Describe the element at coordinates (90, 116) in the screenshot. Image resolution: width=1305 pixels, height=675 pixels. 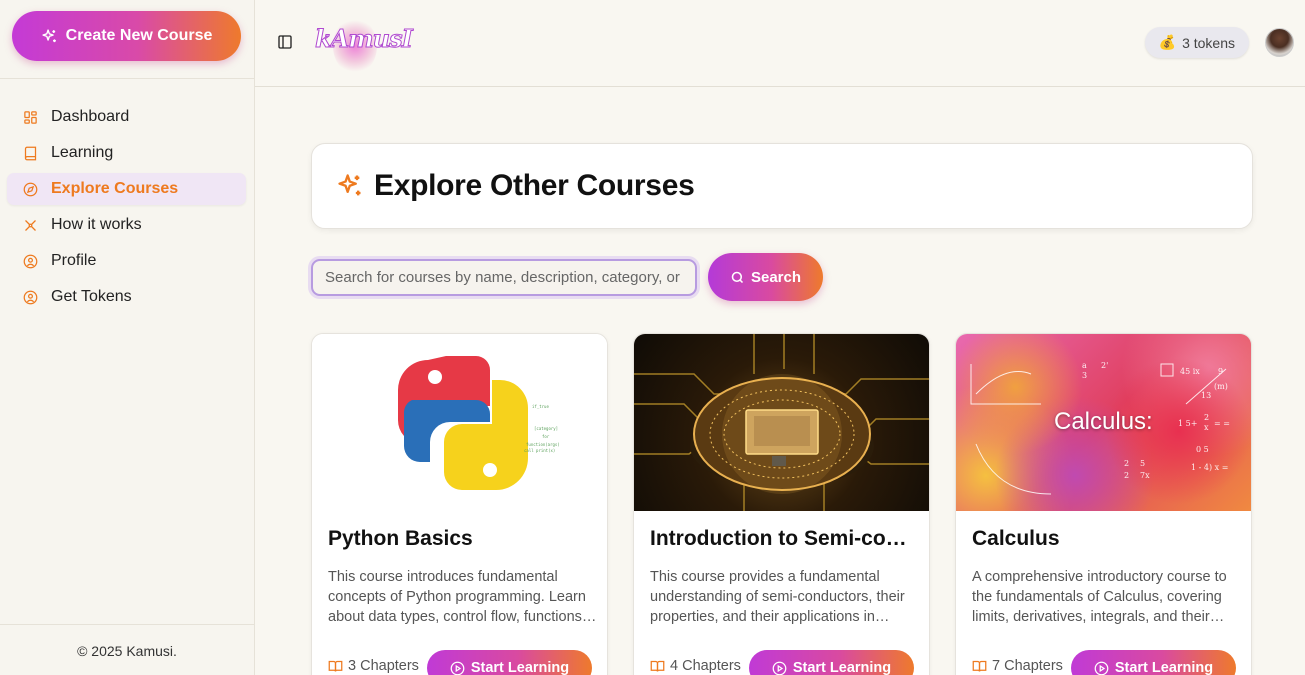
I see `sidebar-item-label: Dashboard` at that location.